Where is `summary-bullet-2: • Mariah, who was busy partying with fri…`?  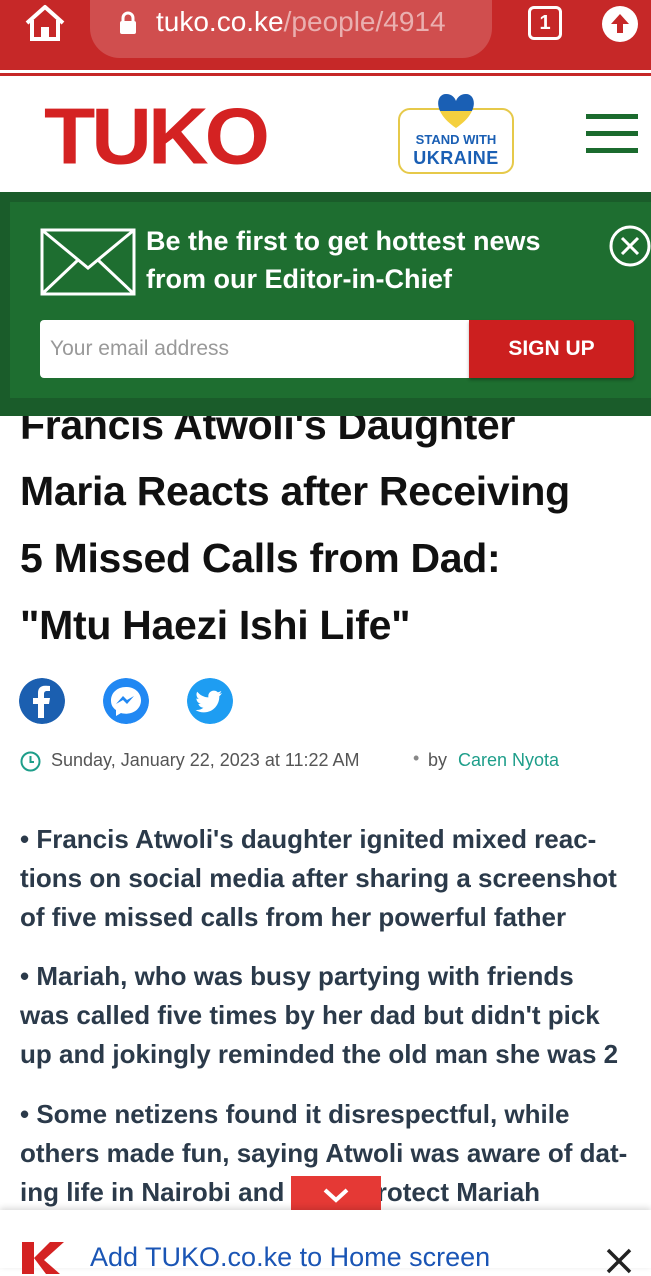
summary-bullet-2: • Mariah, who was busy partying with fri… is located at coordinates (335, 1015).